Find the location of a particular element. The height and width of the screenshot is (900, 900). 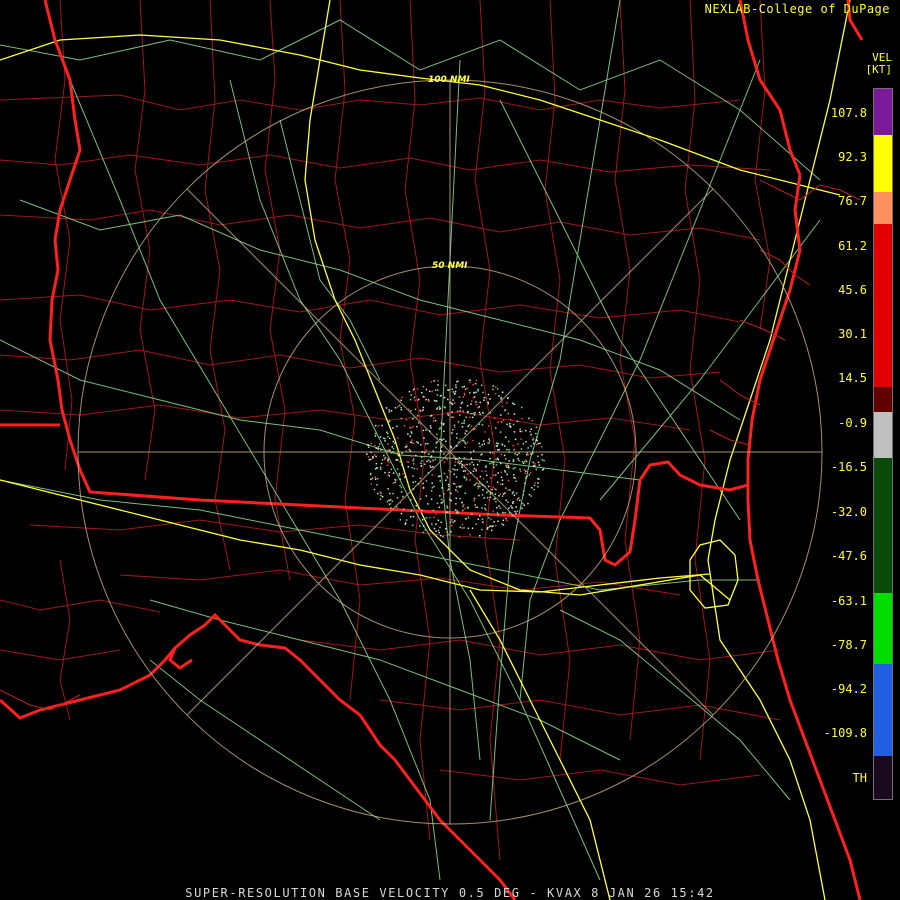

legend-label: 61.2 is located at coordinates (852, 246).